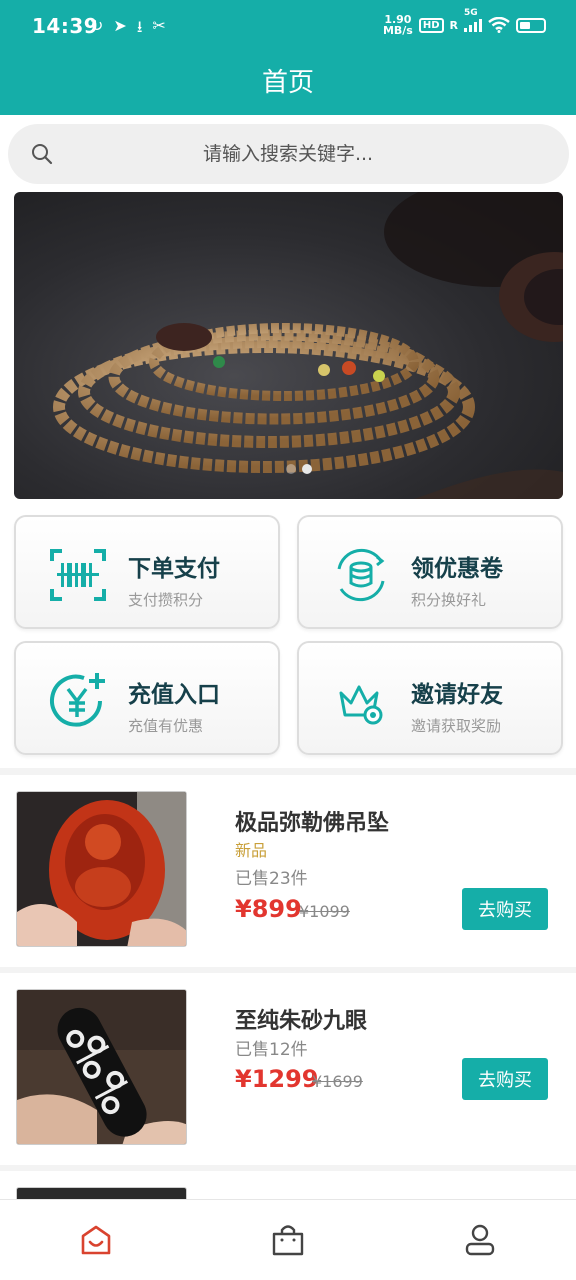 This screenshot has height=1280, width=576. I want to click on search-input, so click(288, 154).